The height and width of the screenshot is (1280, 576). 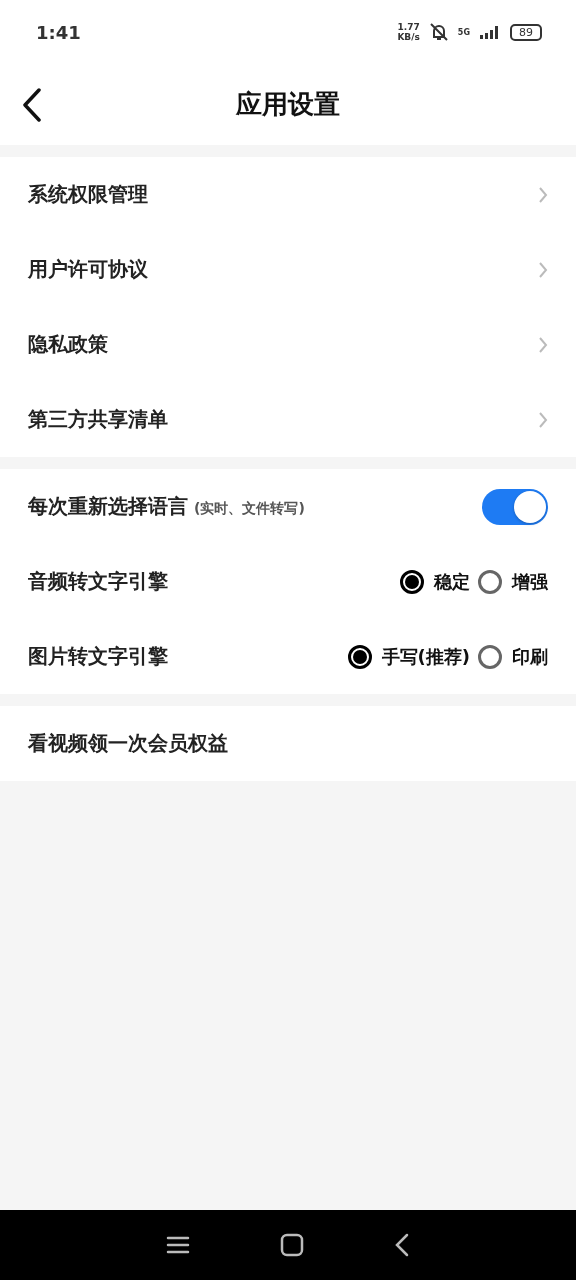 What do you see at coordinates (408, 32) in the screenshot?
I see `network-speed: 1.77 KB/s` at bounding box center [408, 32].